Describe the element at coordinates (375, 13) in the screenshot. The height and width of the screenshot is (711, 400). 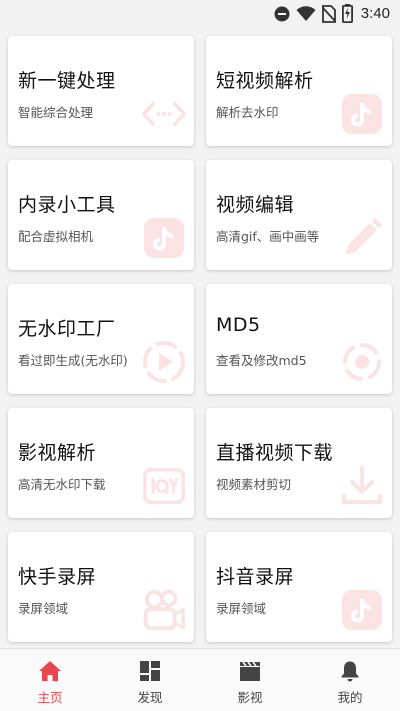
I see `status-time: 3:40` at that location.